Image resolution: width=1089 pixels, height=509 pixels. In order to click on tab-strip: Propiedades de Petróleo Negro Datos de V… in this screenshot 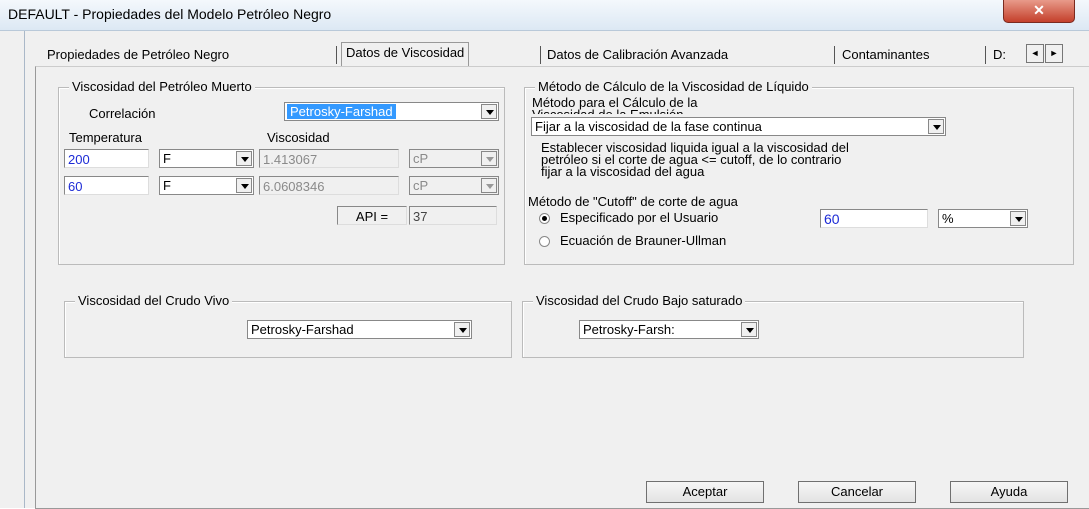, I will do `click(562, 54)`.